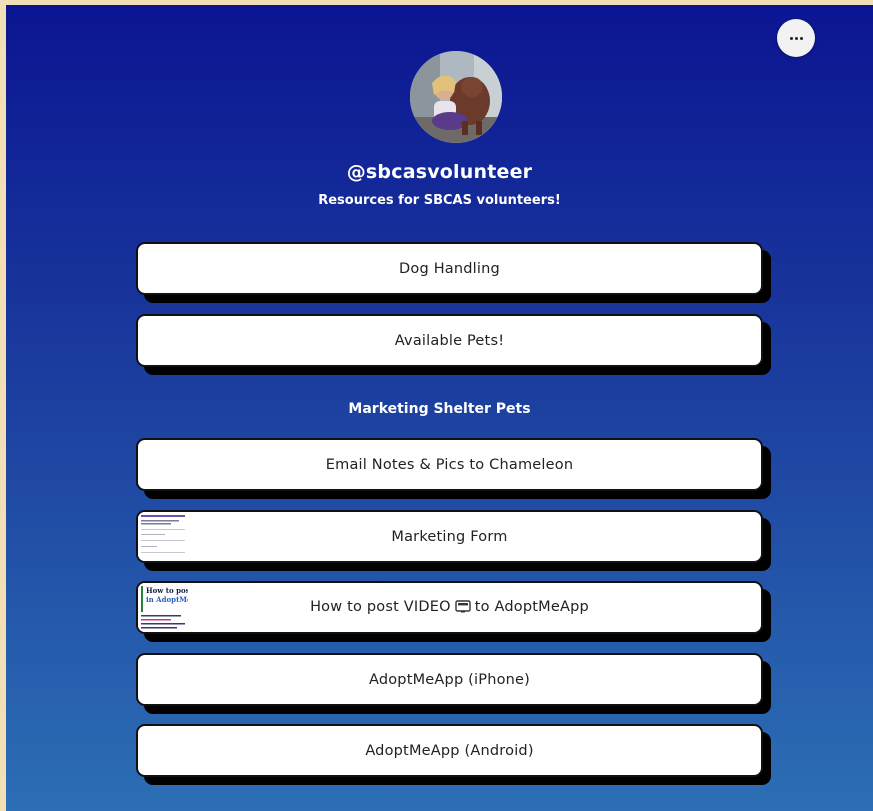 The image size is (873, 811). I want to click on link-label: Dog Handling, so click(449, 268).